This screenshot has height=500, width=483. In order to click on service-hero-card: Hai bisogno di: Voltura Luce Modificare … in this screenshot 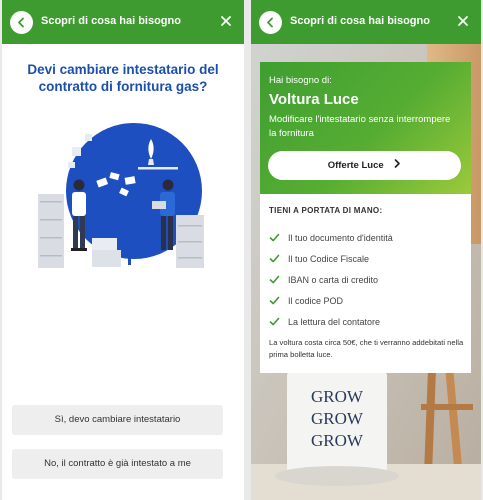, I will do `click(365, 128)`.